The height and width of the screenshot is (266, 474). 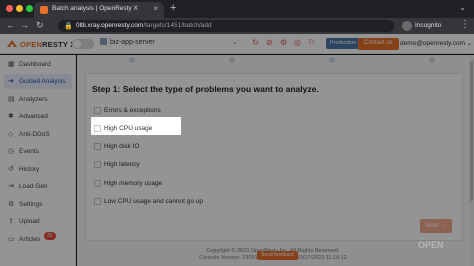 I want to click on forward-icon: →, so click(x=24, y=25).